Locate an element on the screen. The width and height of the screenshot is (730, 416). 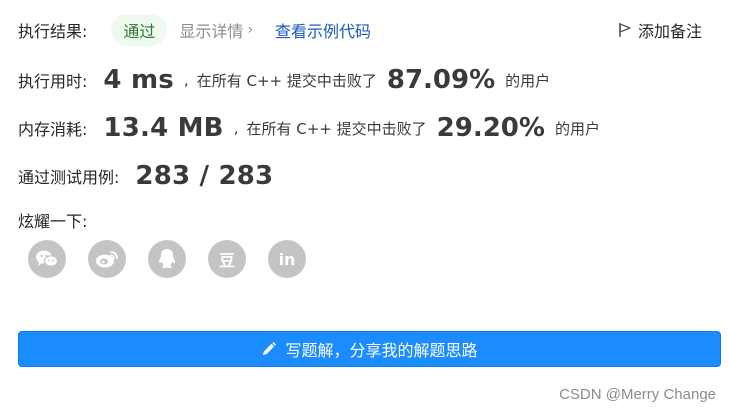
add-note-button: 添加备注 is located at coordinates (660, 30).